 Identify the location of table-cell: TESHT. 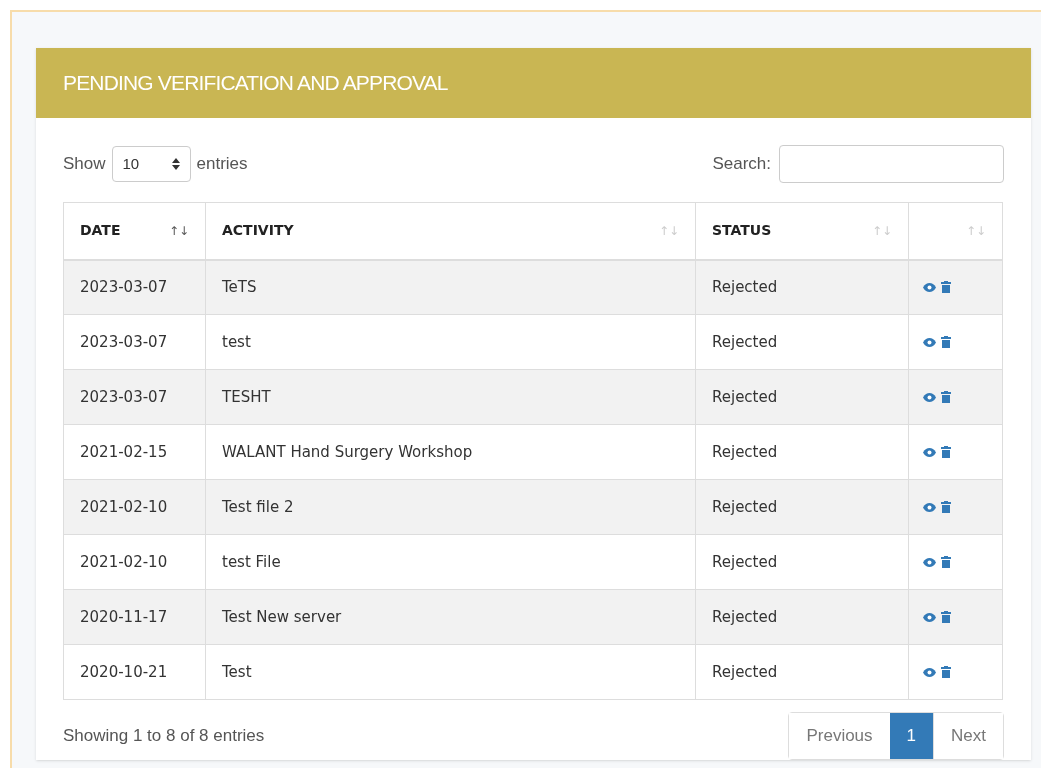
(246, 396).